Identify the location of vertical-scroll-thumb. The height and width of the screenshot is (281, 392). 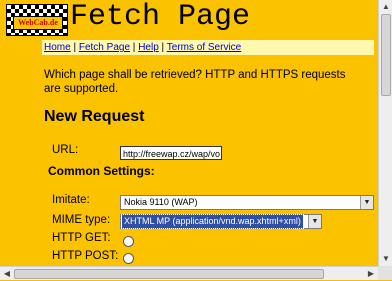
(386, 55).